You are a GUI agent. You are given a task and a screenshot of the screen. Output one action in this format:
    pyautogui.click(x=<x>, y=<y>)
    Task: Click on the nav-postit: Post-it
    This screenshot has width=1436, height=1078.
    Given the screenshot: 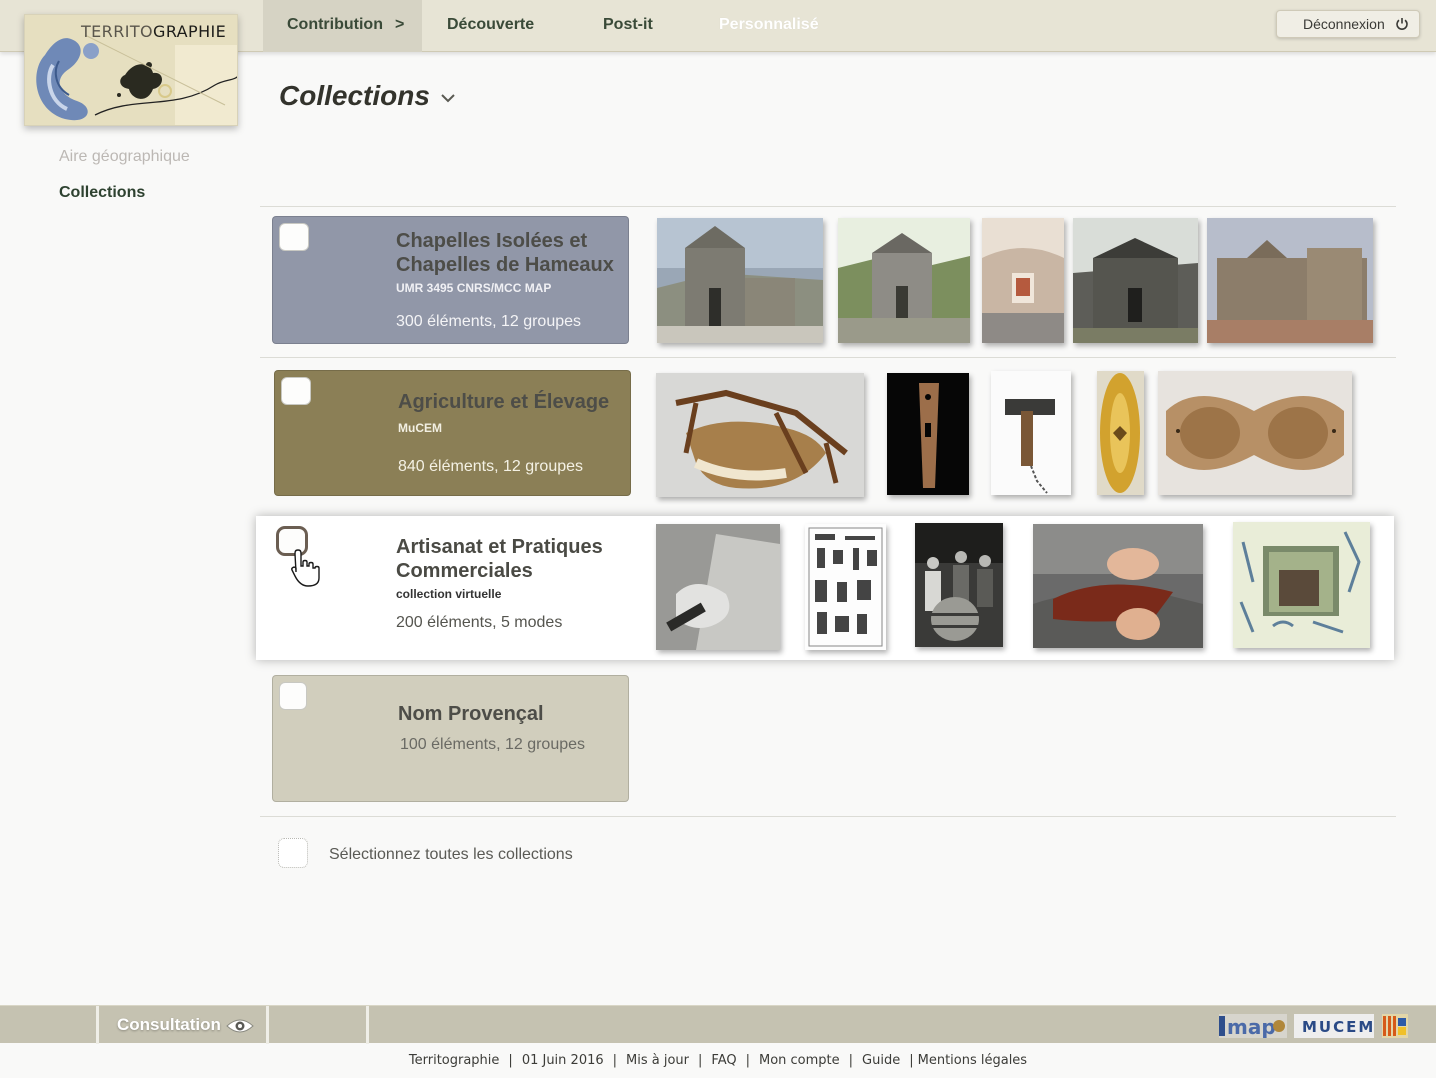 What is the action you would take?
    pyautogui.click(x=628, y=26)
    